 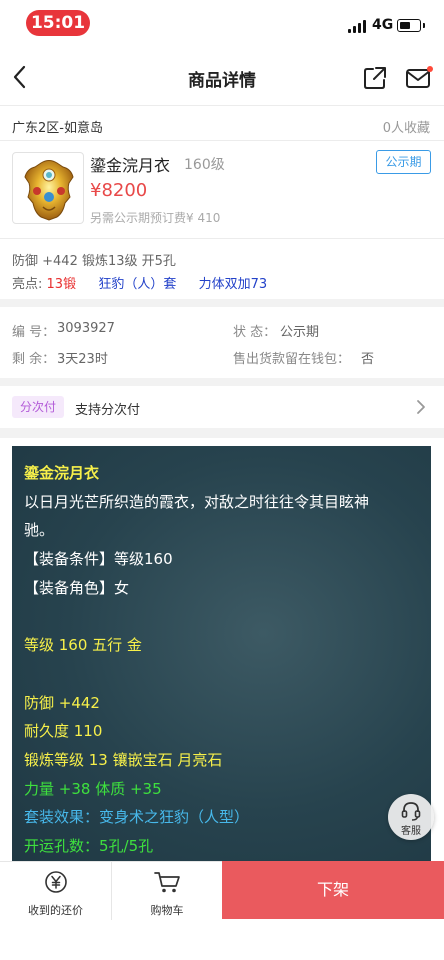 What do you see at coordinates (222, 23) in the screenshot?
I see `status-bar: 15:01 4G` at bounding box center [222, 23].